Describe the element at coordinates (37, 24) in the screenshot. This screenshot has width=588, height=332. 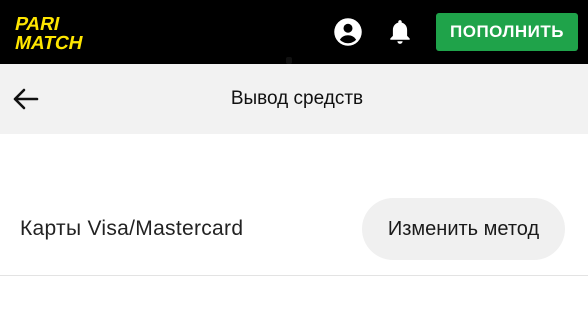
I see `logo-line1: PARI` at that location.